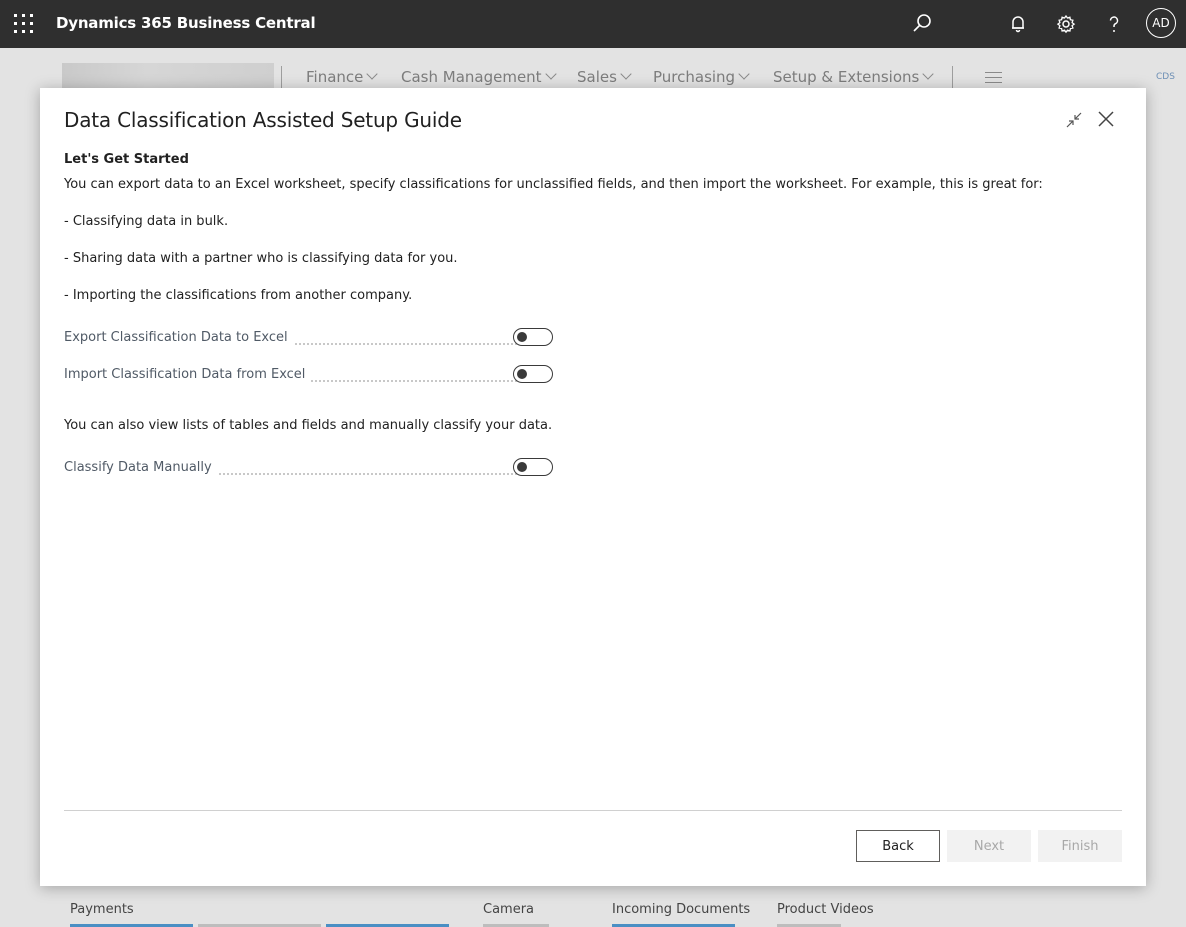 The height and width of the screenshot is (927, 1186). What do you see at coordinates (597, 77) in the screenshot?
I see `nav-sales-label: Sales` at bounding box center [597, 77].